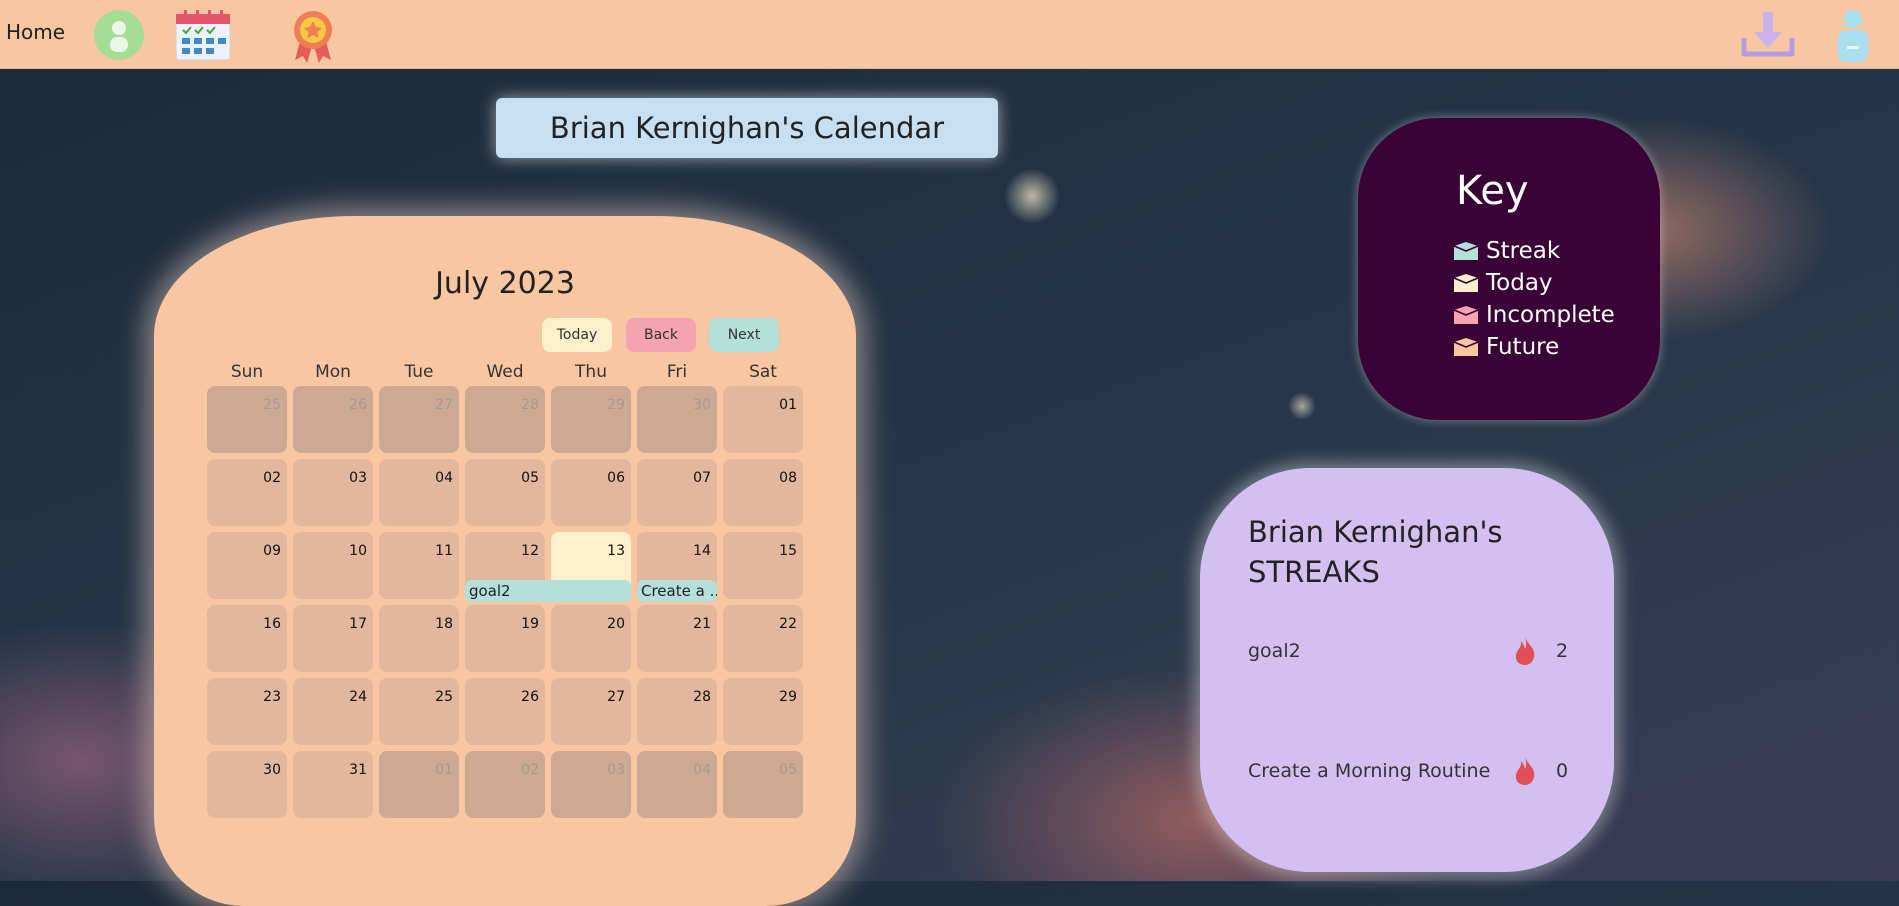 The image size is (1899, 906). Describe the element at coordinates (1550, 315) in the screenshot. I see `key-label: Incomplete` at that location.